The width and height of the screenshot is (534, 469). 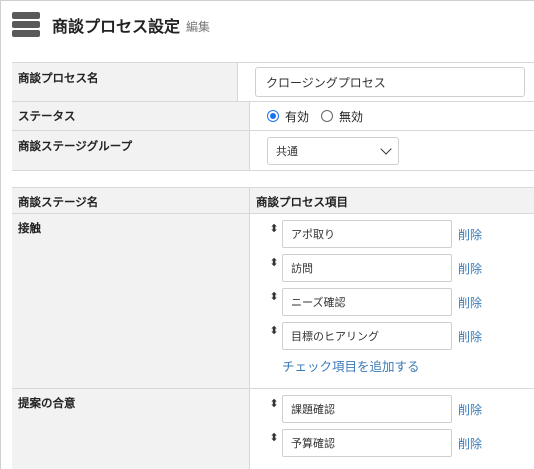 I want to click on stage-table-header: 商談ステージ名 商談プロセス項目, so click(x=273, y=201).